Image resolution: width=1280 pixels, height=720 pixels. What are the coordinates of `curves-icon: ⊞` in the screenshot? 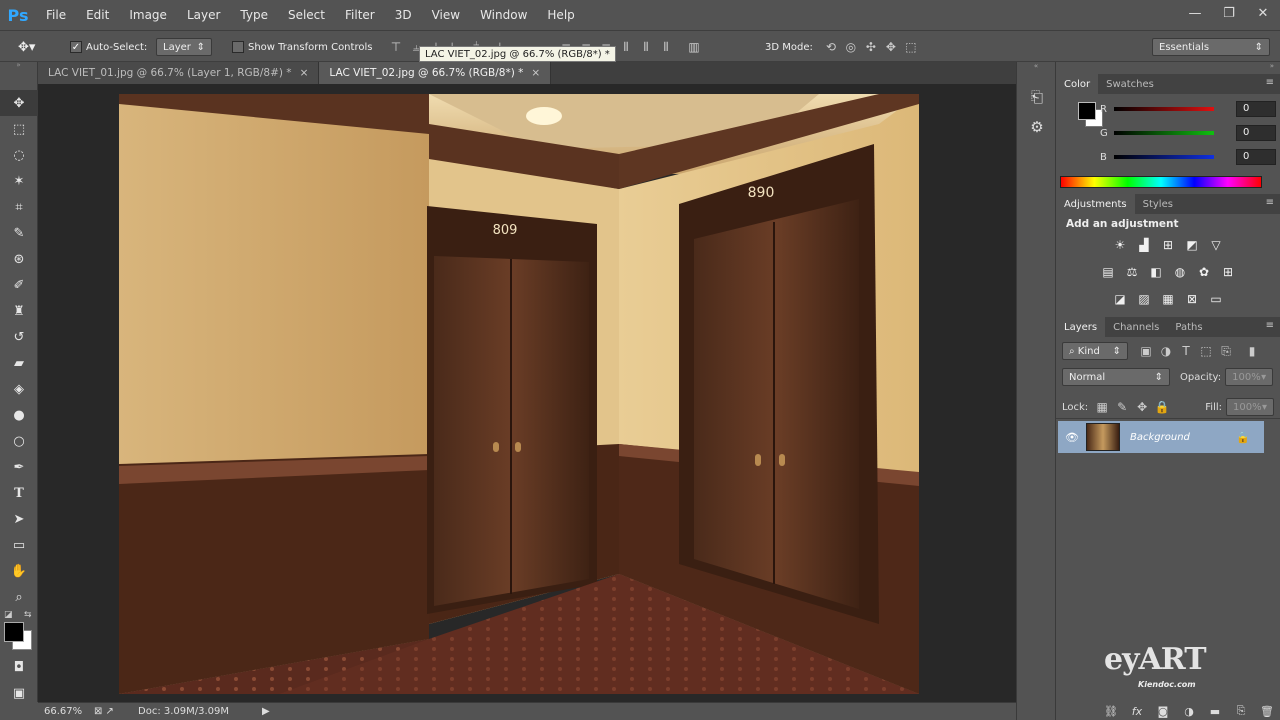 It's located at (1168, 245).